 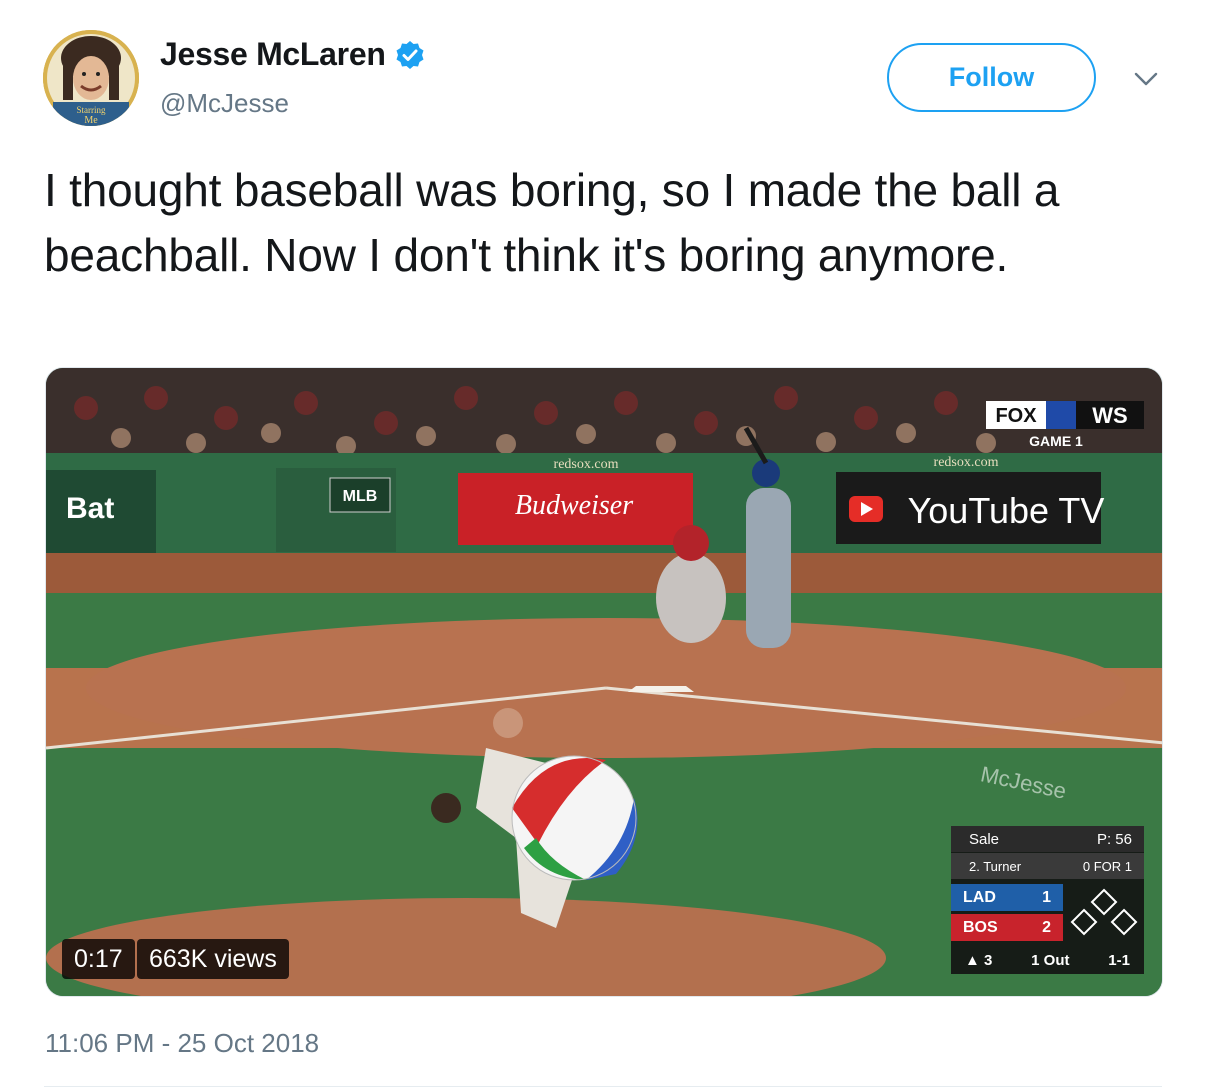 I want to click on batter-name: 2. Turner, so click(x=995, y=866).